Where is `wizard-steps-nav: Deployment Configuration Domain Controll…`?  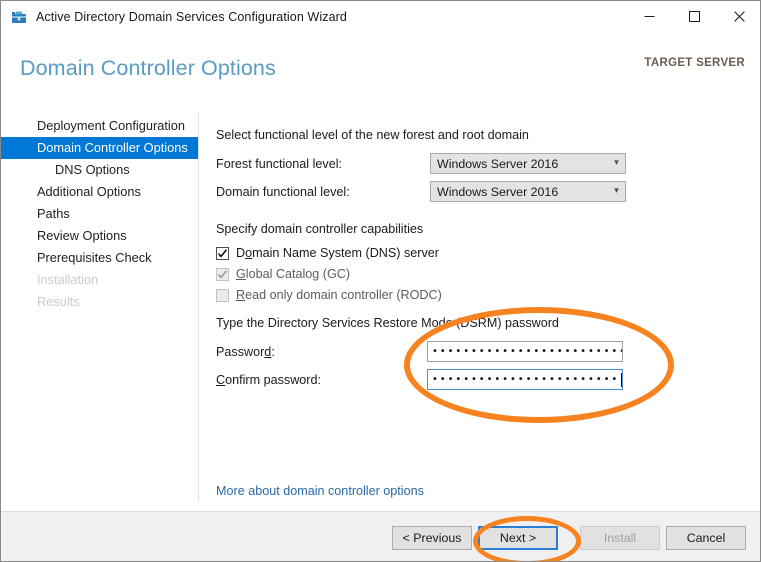 wizard-steps-nav: Deployment Configuration Domain Controll… is located at coordinates (99, 214).